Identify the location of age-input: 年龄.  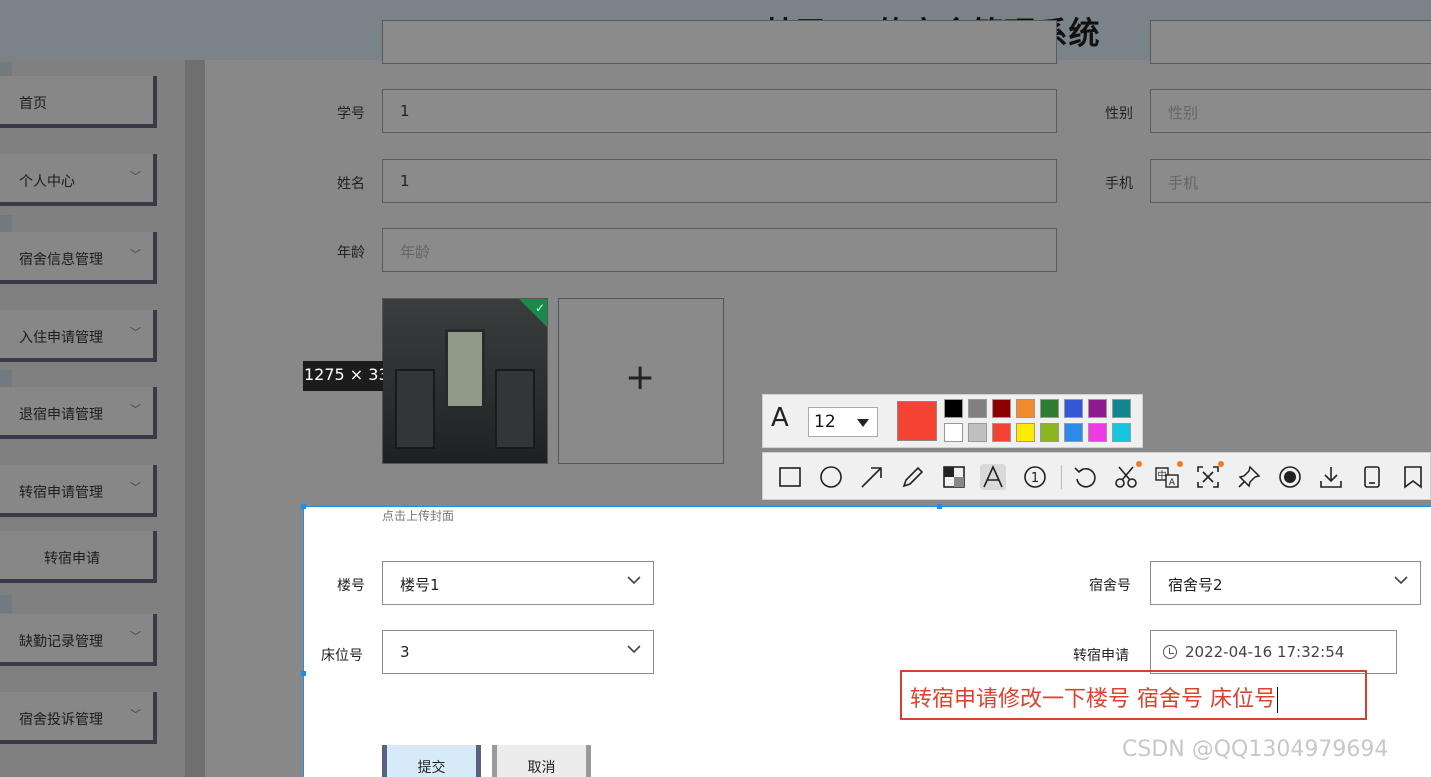
(719, 250).